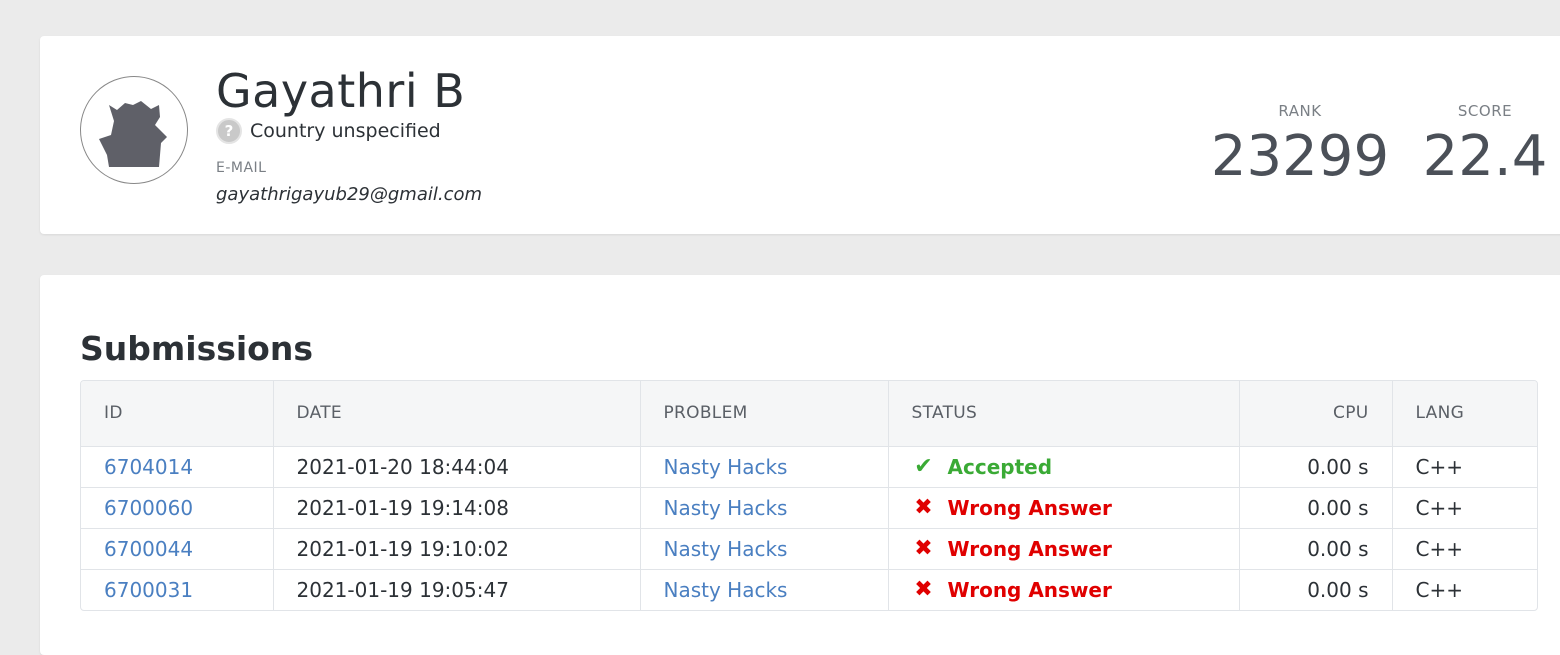 The height and width of the screenshot is (655, 1560). I want to click on email-value: gayathrigayub29@gmail.com, so click(349, 194).